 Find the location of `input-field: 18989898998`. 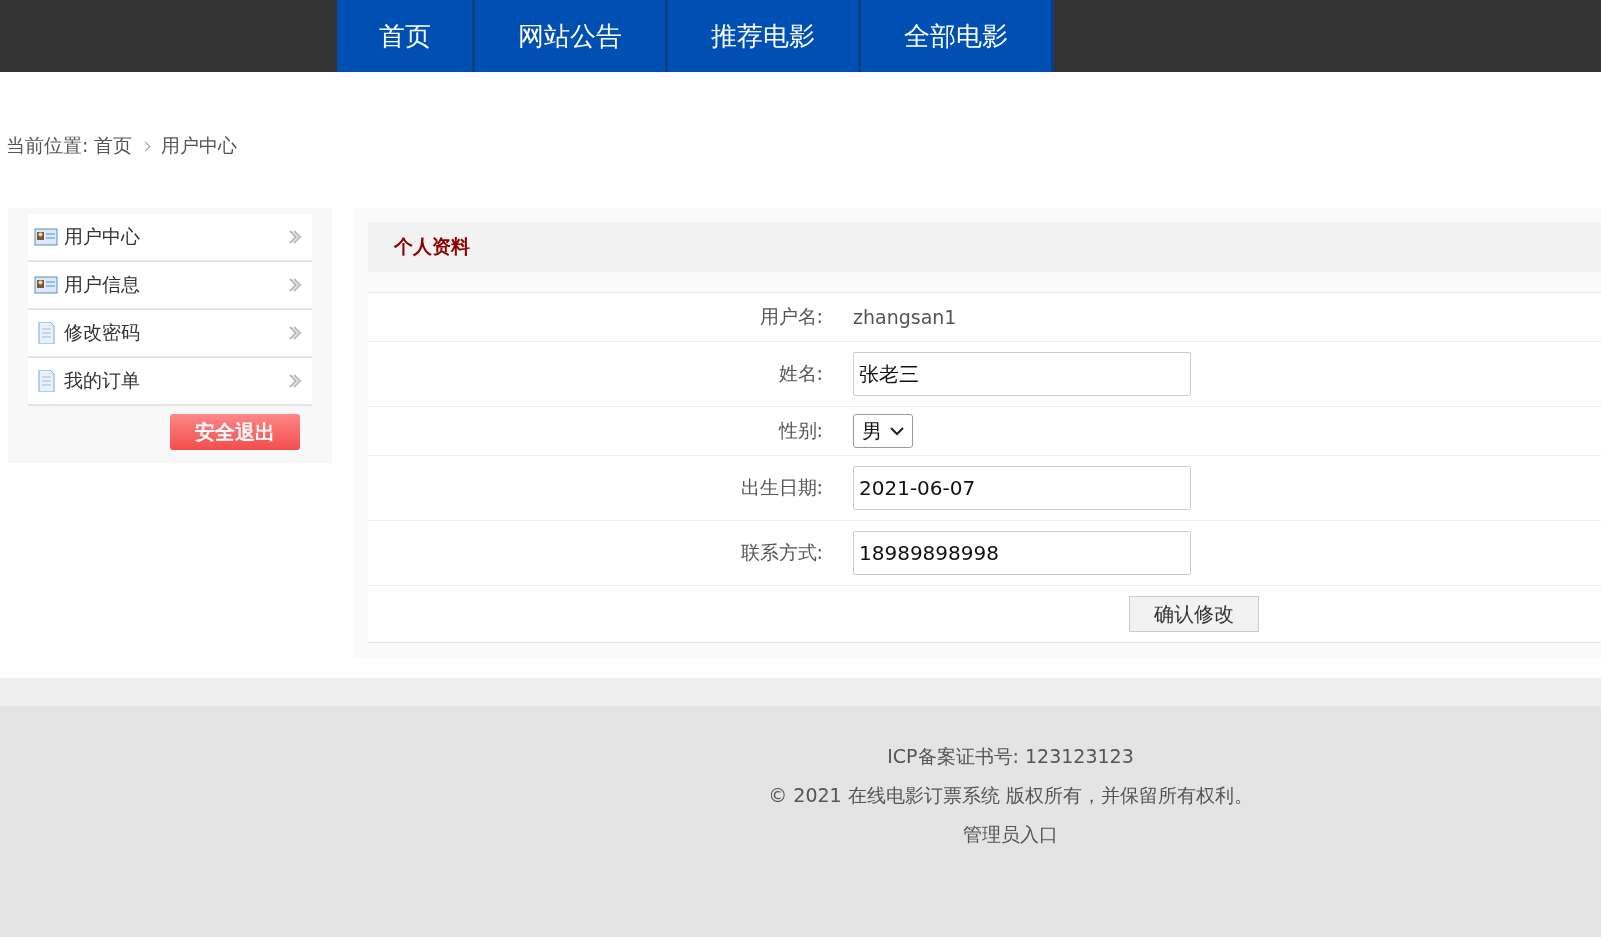

input-field: 18989898998 is located at coordinates (1022, 553).